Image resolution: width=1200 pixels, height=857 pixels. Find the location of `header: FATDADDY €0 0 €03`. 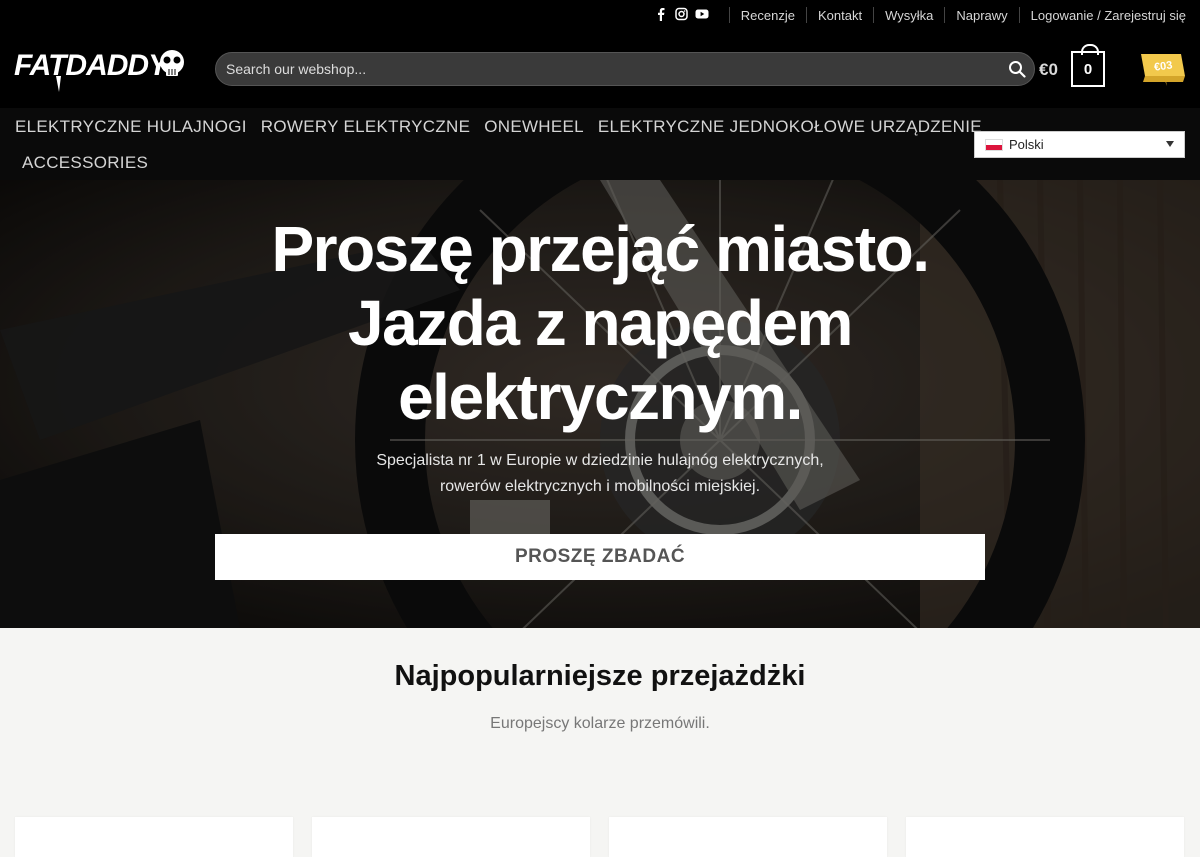

header: FATDADDY €0 0 €03 is located at coordinates (600, 69).